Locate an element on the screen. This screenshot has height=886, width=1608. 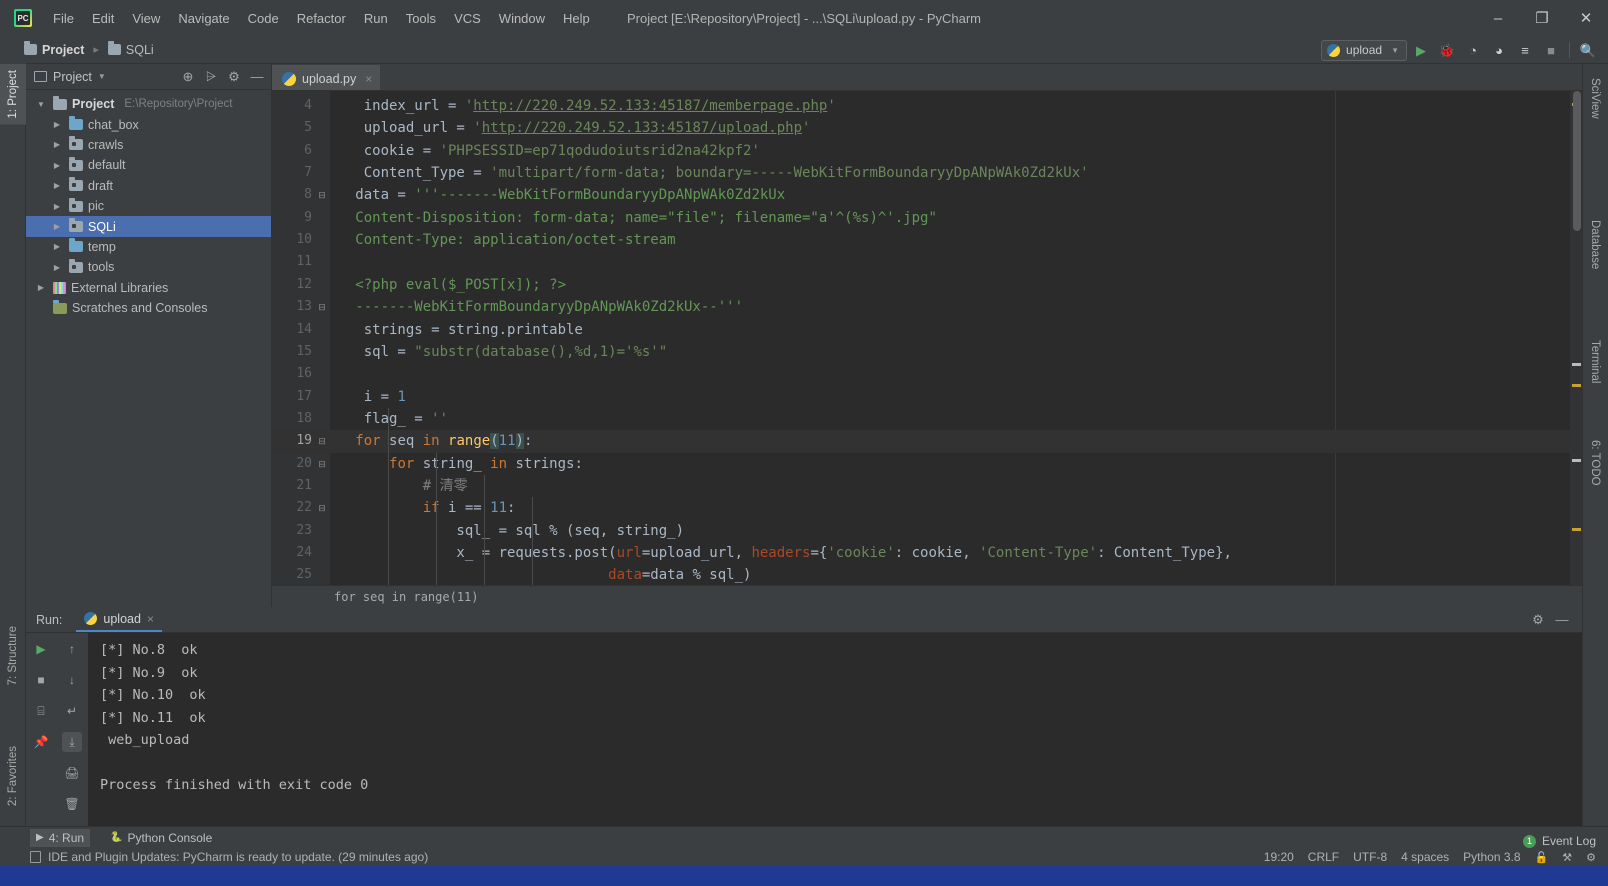
menu-item-run: Run is located at coordinates (376, 18).